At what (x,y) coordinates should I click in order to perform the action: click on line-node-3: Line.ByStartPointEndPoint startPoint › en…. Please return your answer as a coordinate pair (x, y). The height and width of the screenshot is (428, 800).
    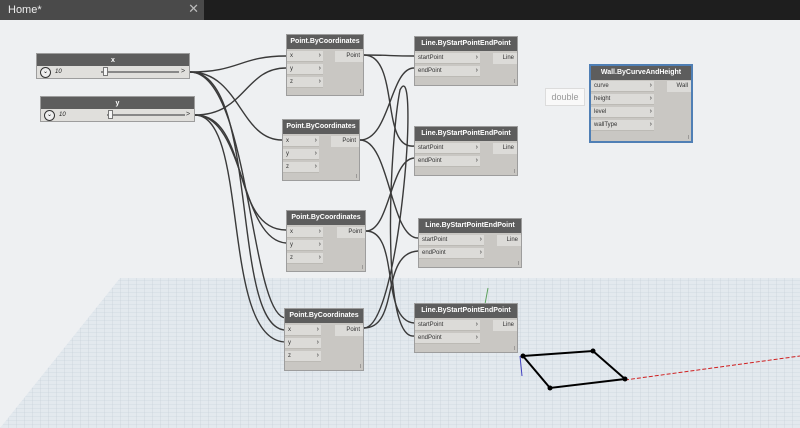
    Looking at the image, I should click on (470, 243).